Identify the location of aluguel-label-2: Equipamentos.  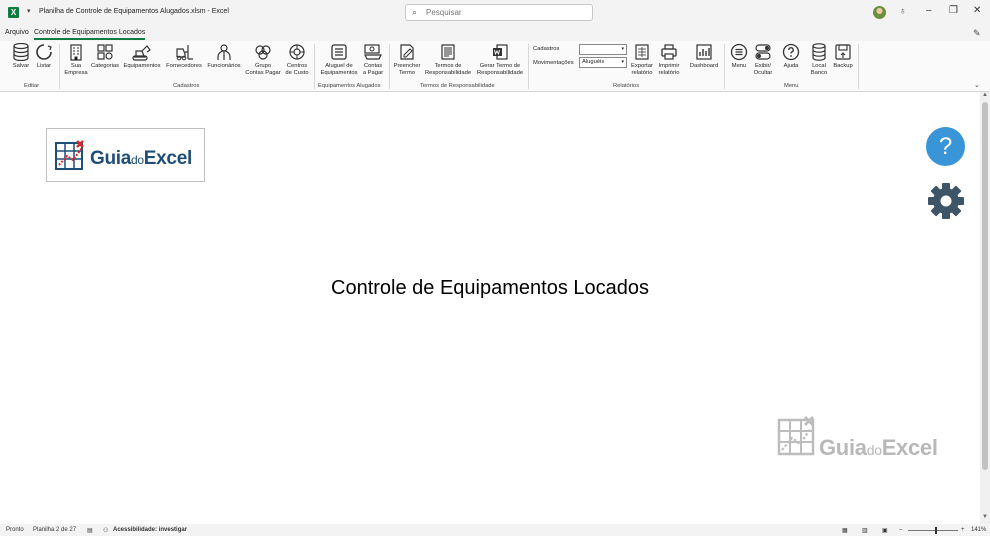
(339, 73).